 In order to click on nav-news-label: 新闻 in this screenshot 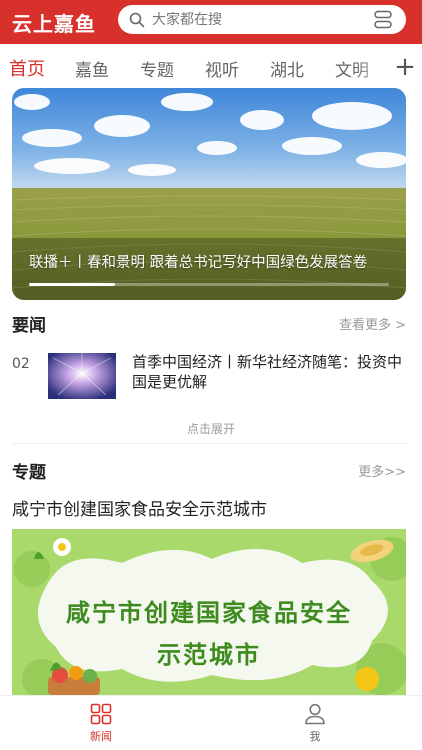, I will do `click(101, 736)`.